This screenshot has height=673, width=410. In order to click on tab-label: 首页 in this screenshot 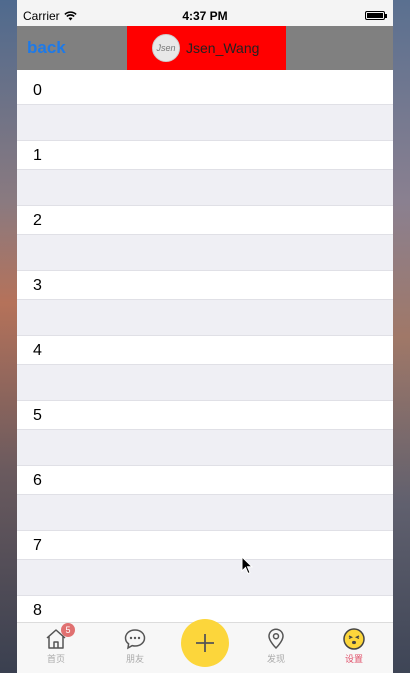, I will do `click(55, 659)`.